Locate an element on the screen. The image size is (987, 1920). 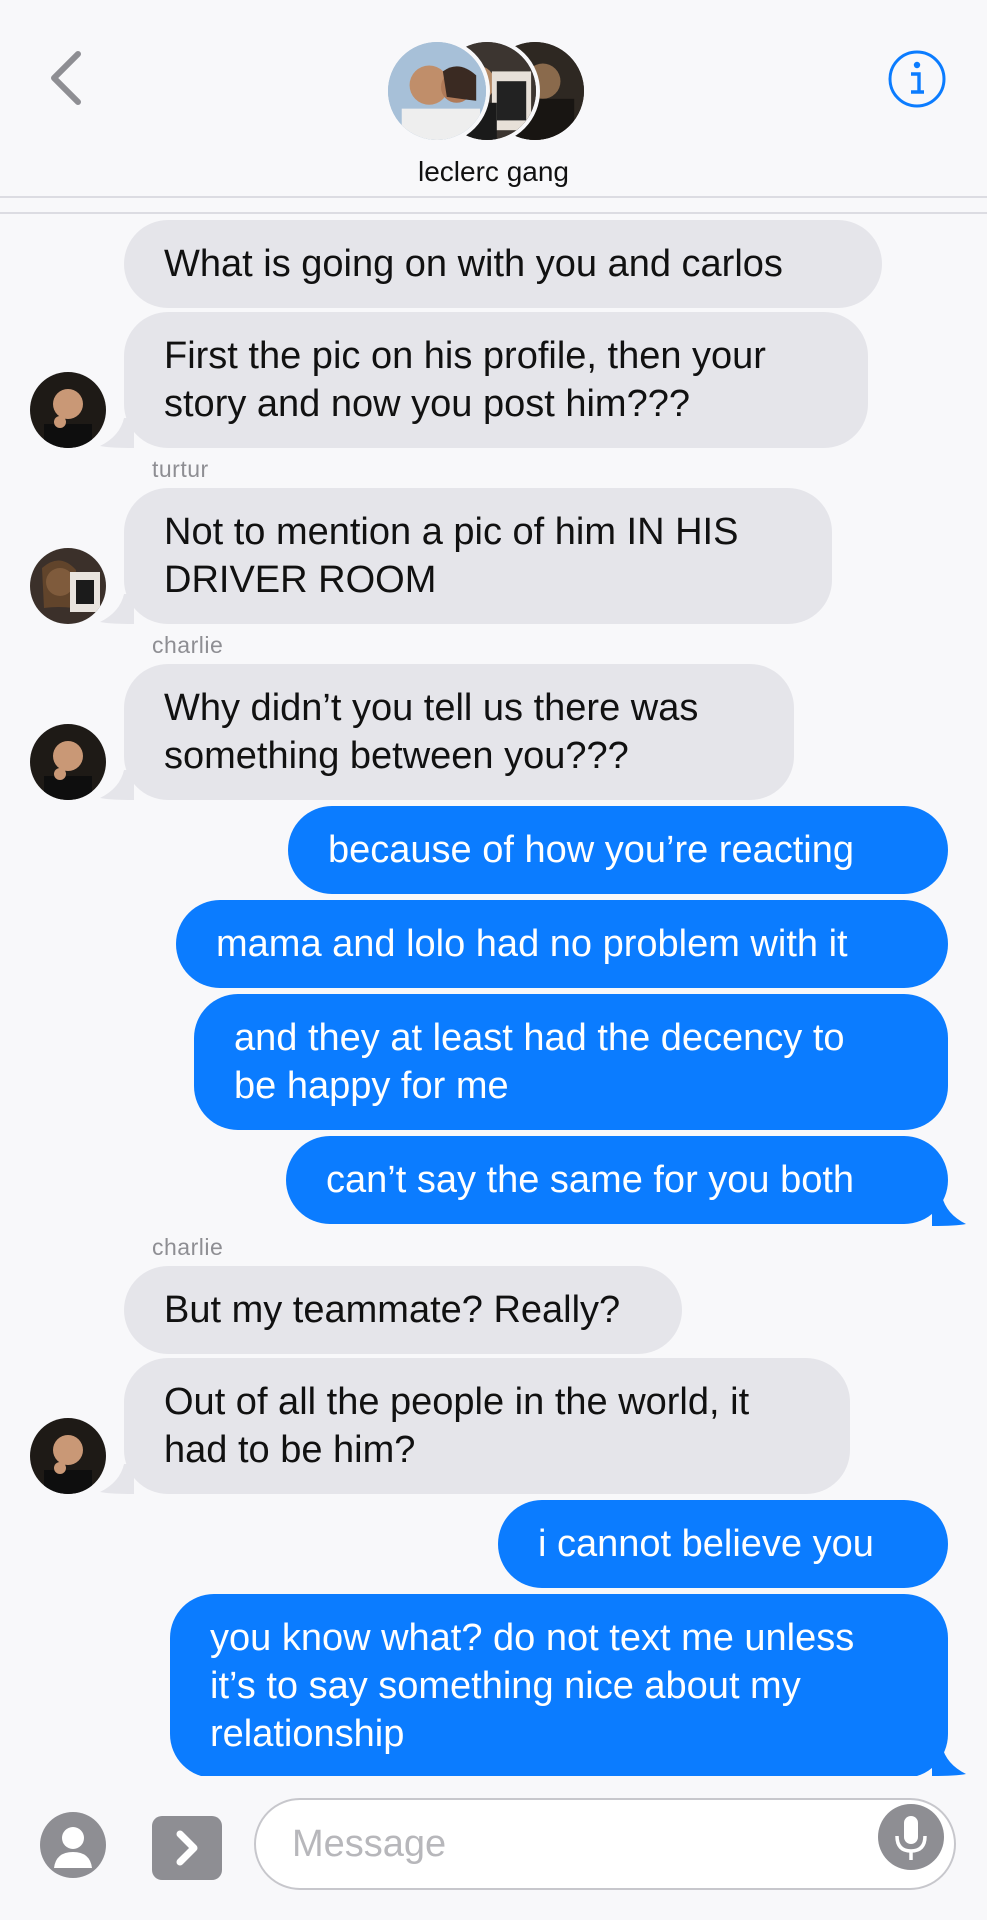
message-line: it’s to say something nice about my is located at coordinates (505, 1686).